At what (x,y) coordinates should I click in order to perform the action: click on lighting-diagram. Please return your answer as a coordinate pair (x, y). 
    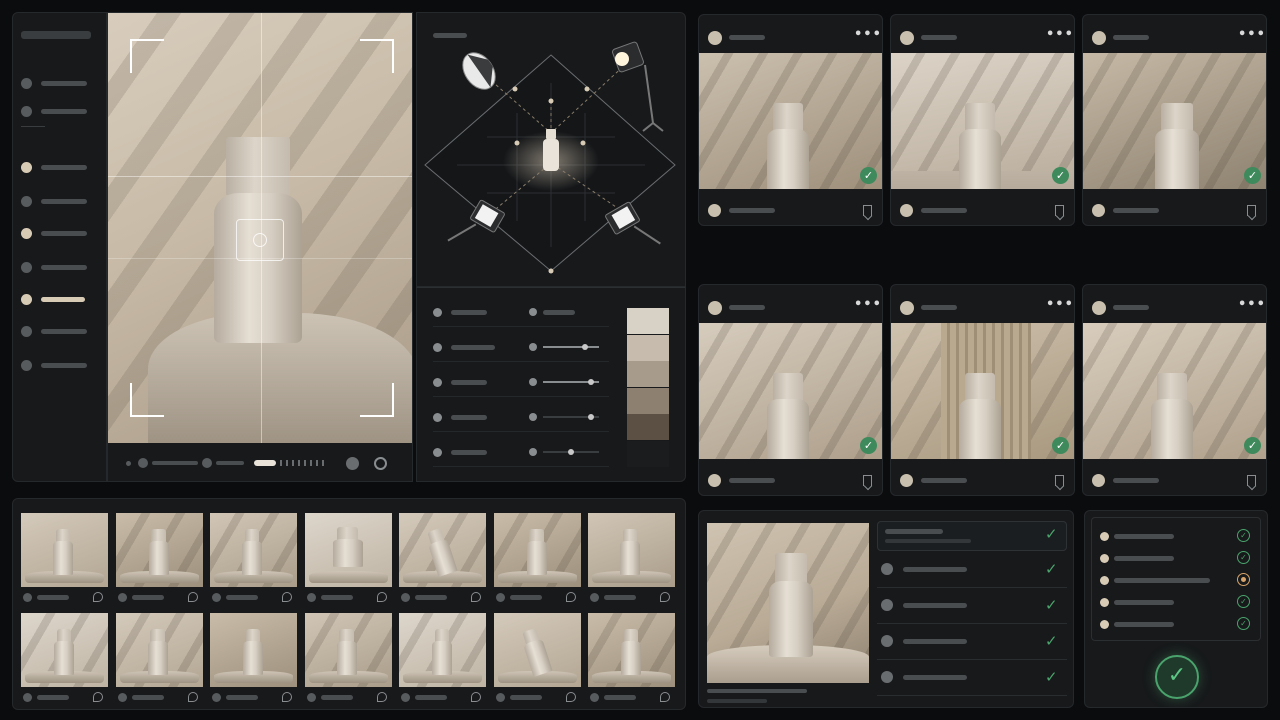
    Looking at the image, I should click on (551, 150).